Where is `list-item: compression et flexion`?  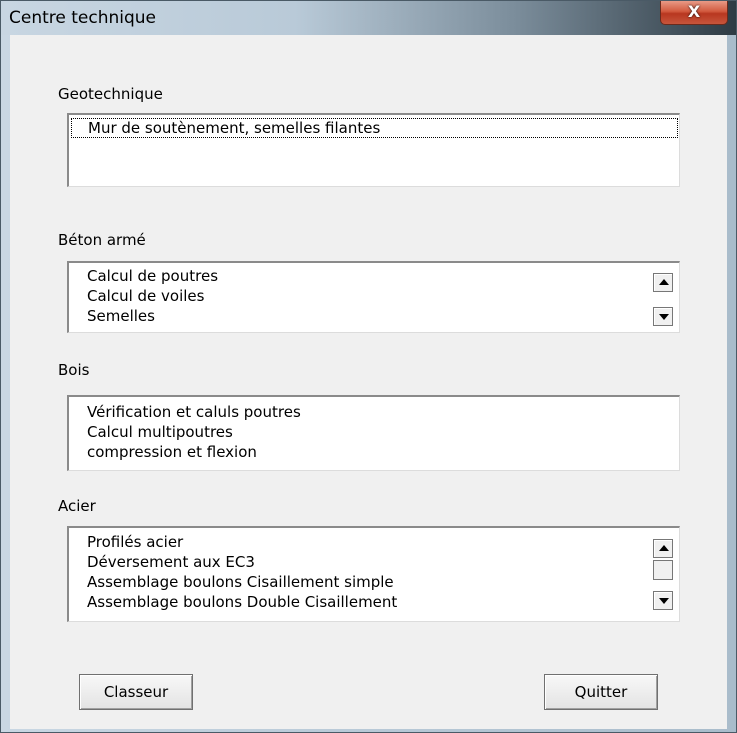
list-item: compression et flexion is located at coordinates (374, 452).